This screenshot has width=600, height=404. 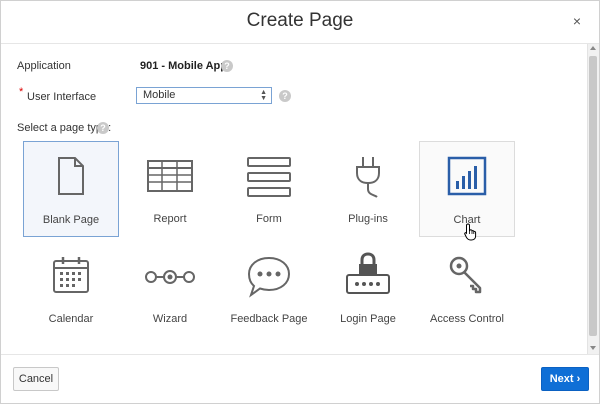 I want to click on plug-icon, so click(x=368, y=177).